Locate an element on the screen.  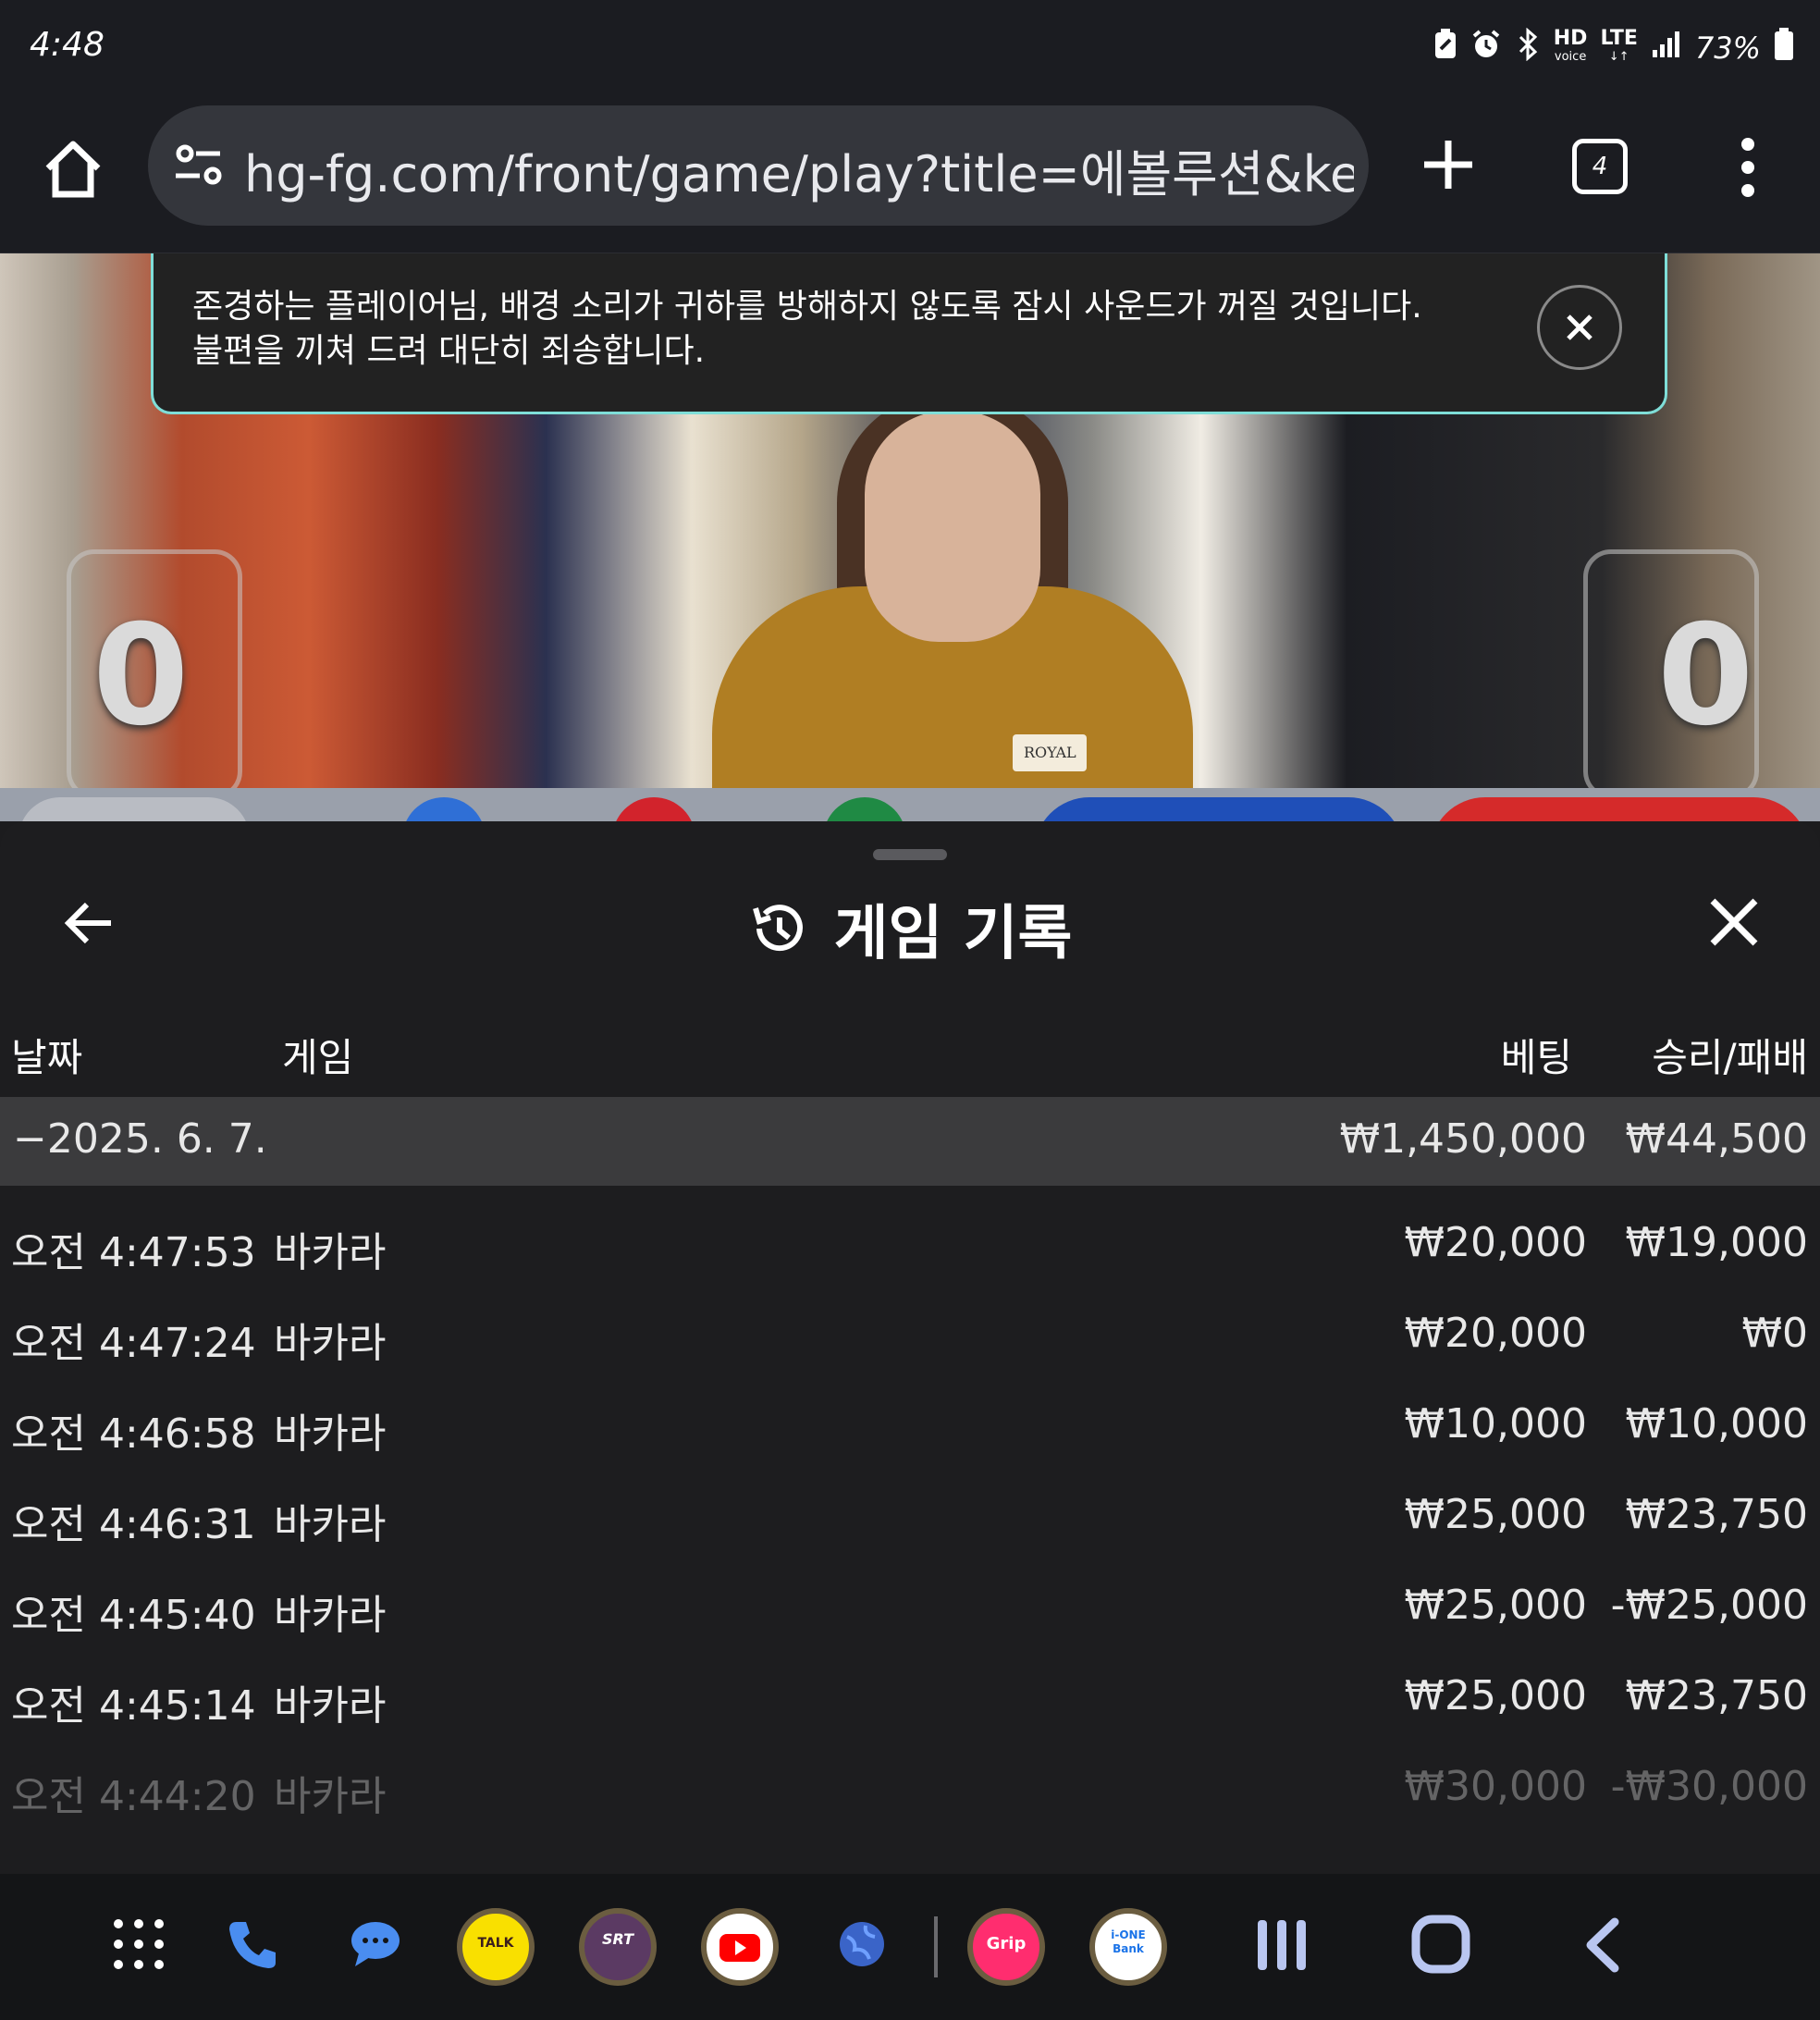
battery-percent: 73% is located at coordinates (1727, 49).